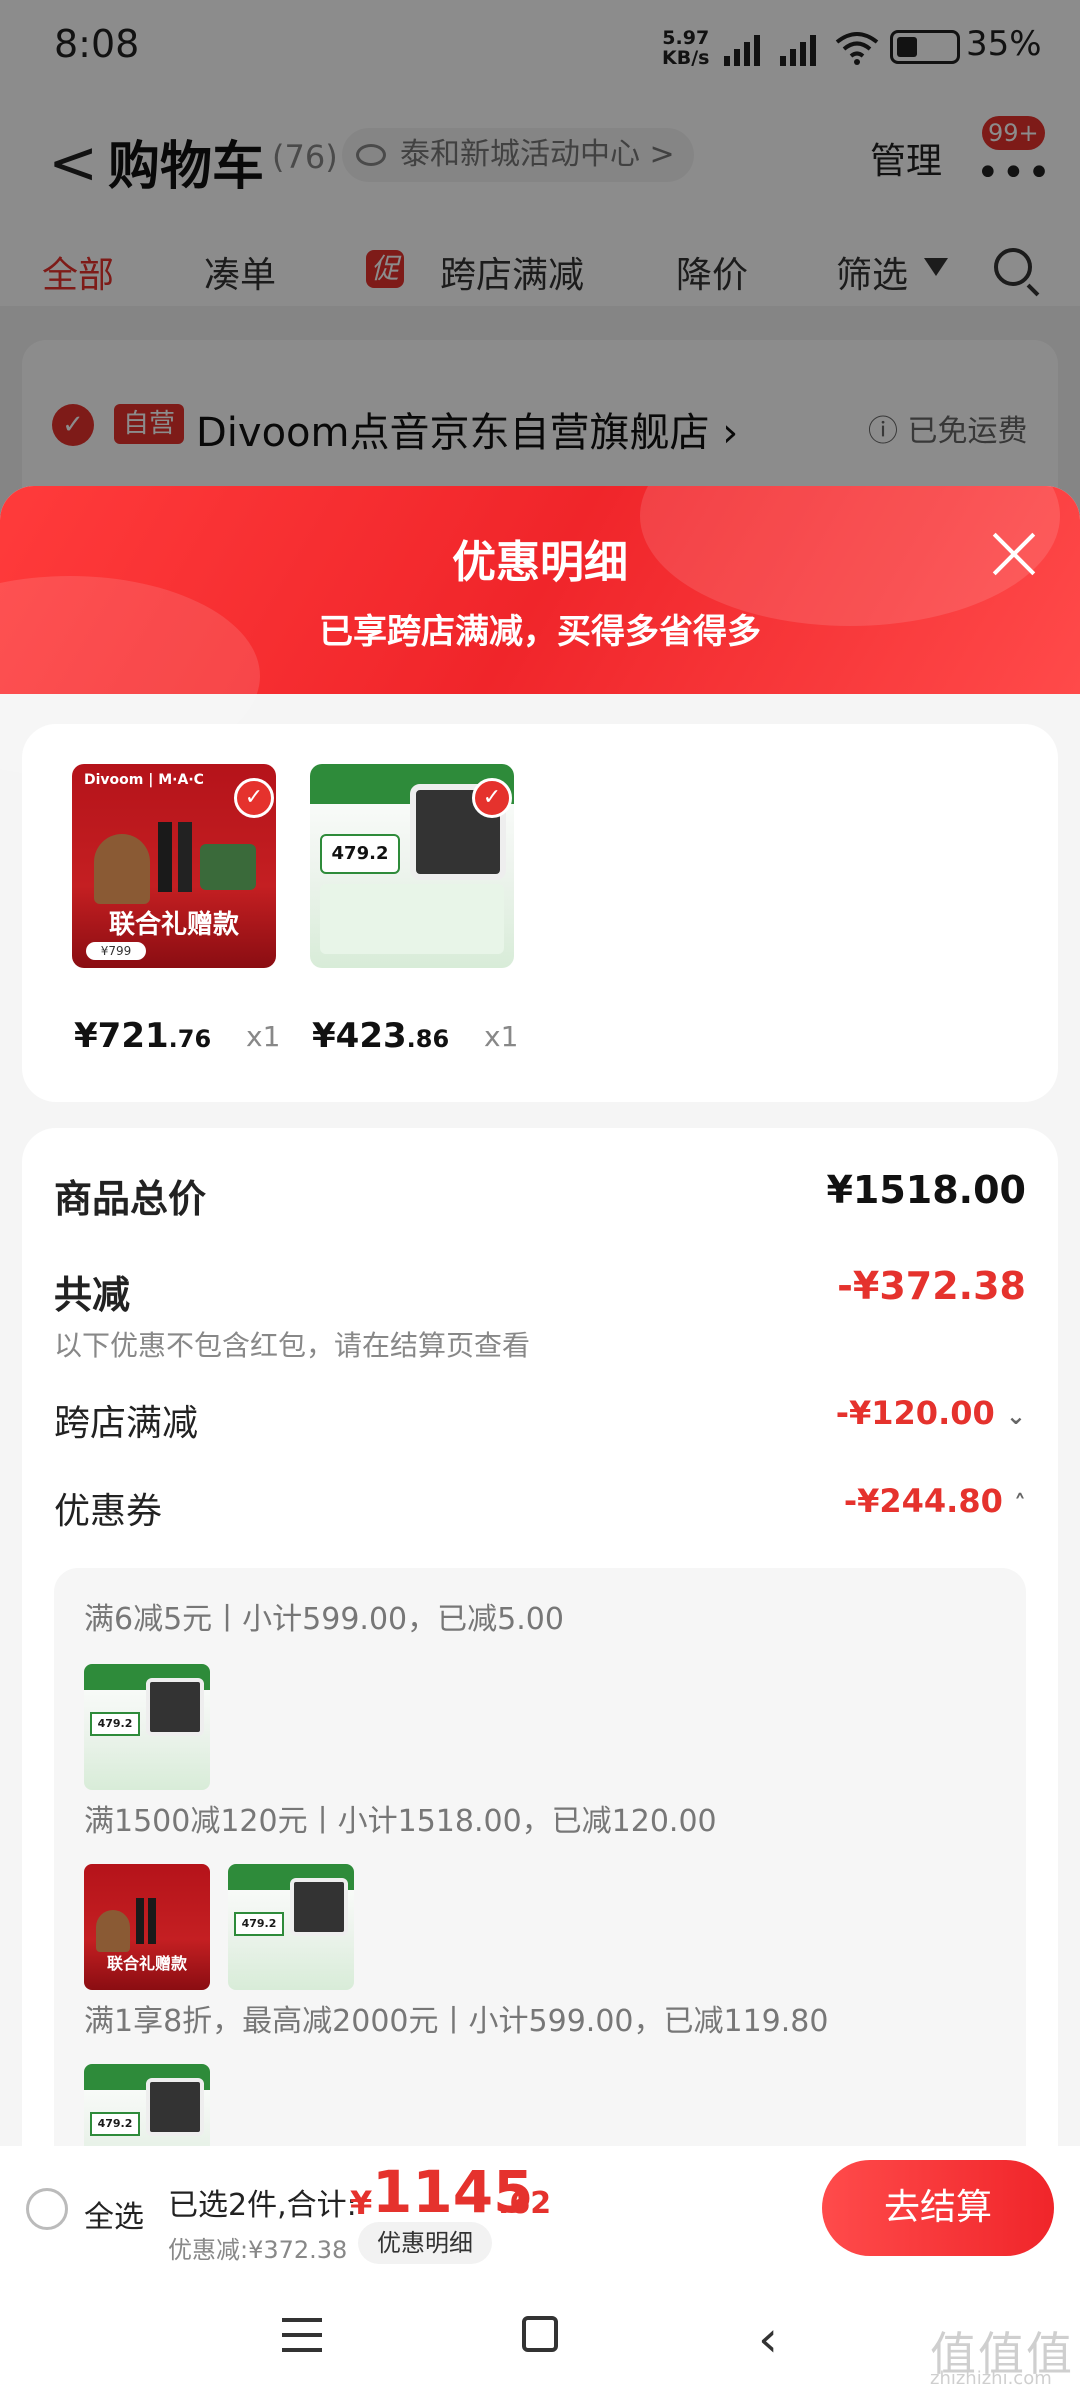  What do you see at coordinates (501, 1036) in the screenshot?
I see `product-qty-2: x1` at bounding box center [501, 1036].